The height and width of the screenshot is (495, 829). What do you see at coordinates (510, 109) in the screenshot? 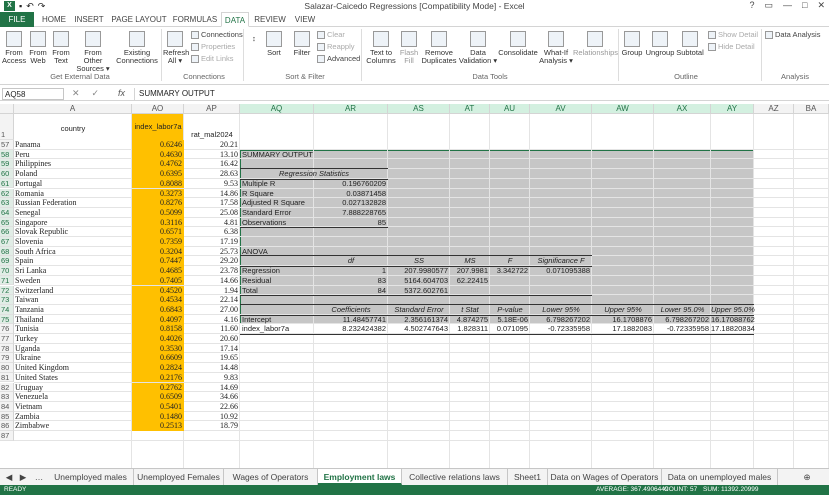
I see `column-header-au: AU` at bounding box center [510, 109].